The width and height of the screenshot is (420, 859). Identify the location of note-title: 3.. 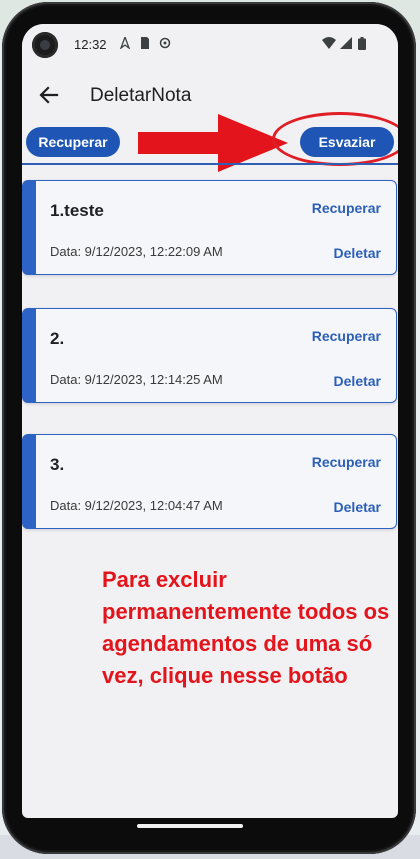
(57, 464).